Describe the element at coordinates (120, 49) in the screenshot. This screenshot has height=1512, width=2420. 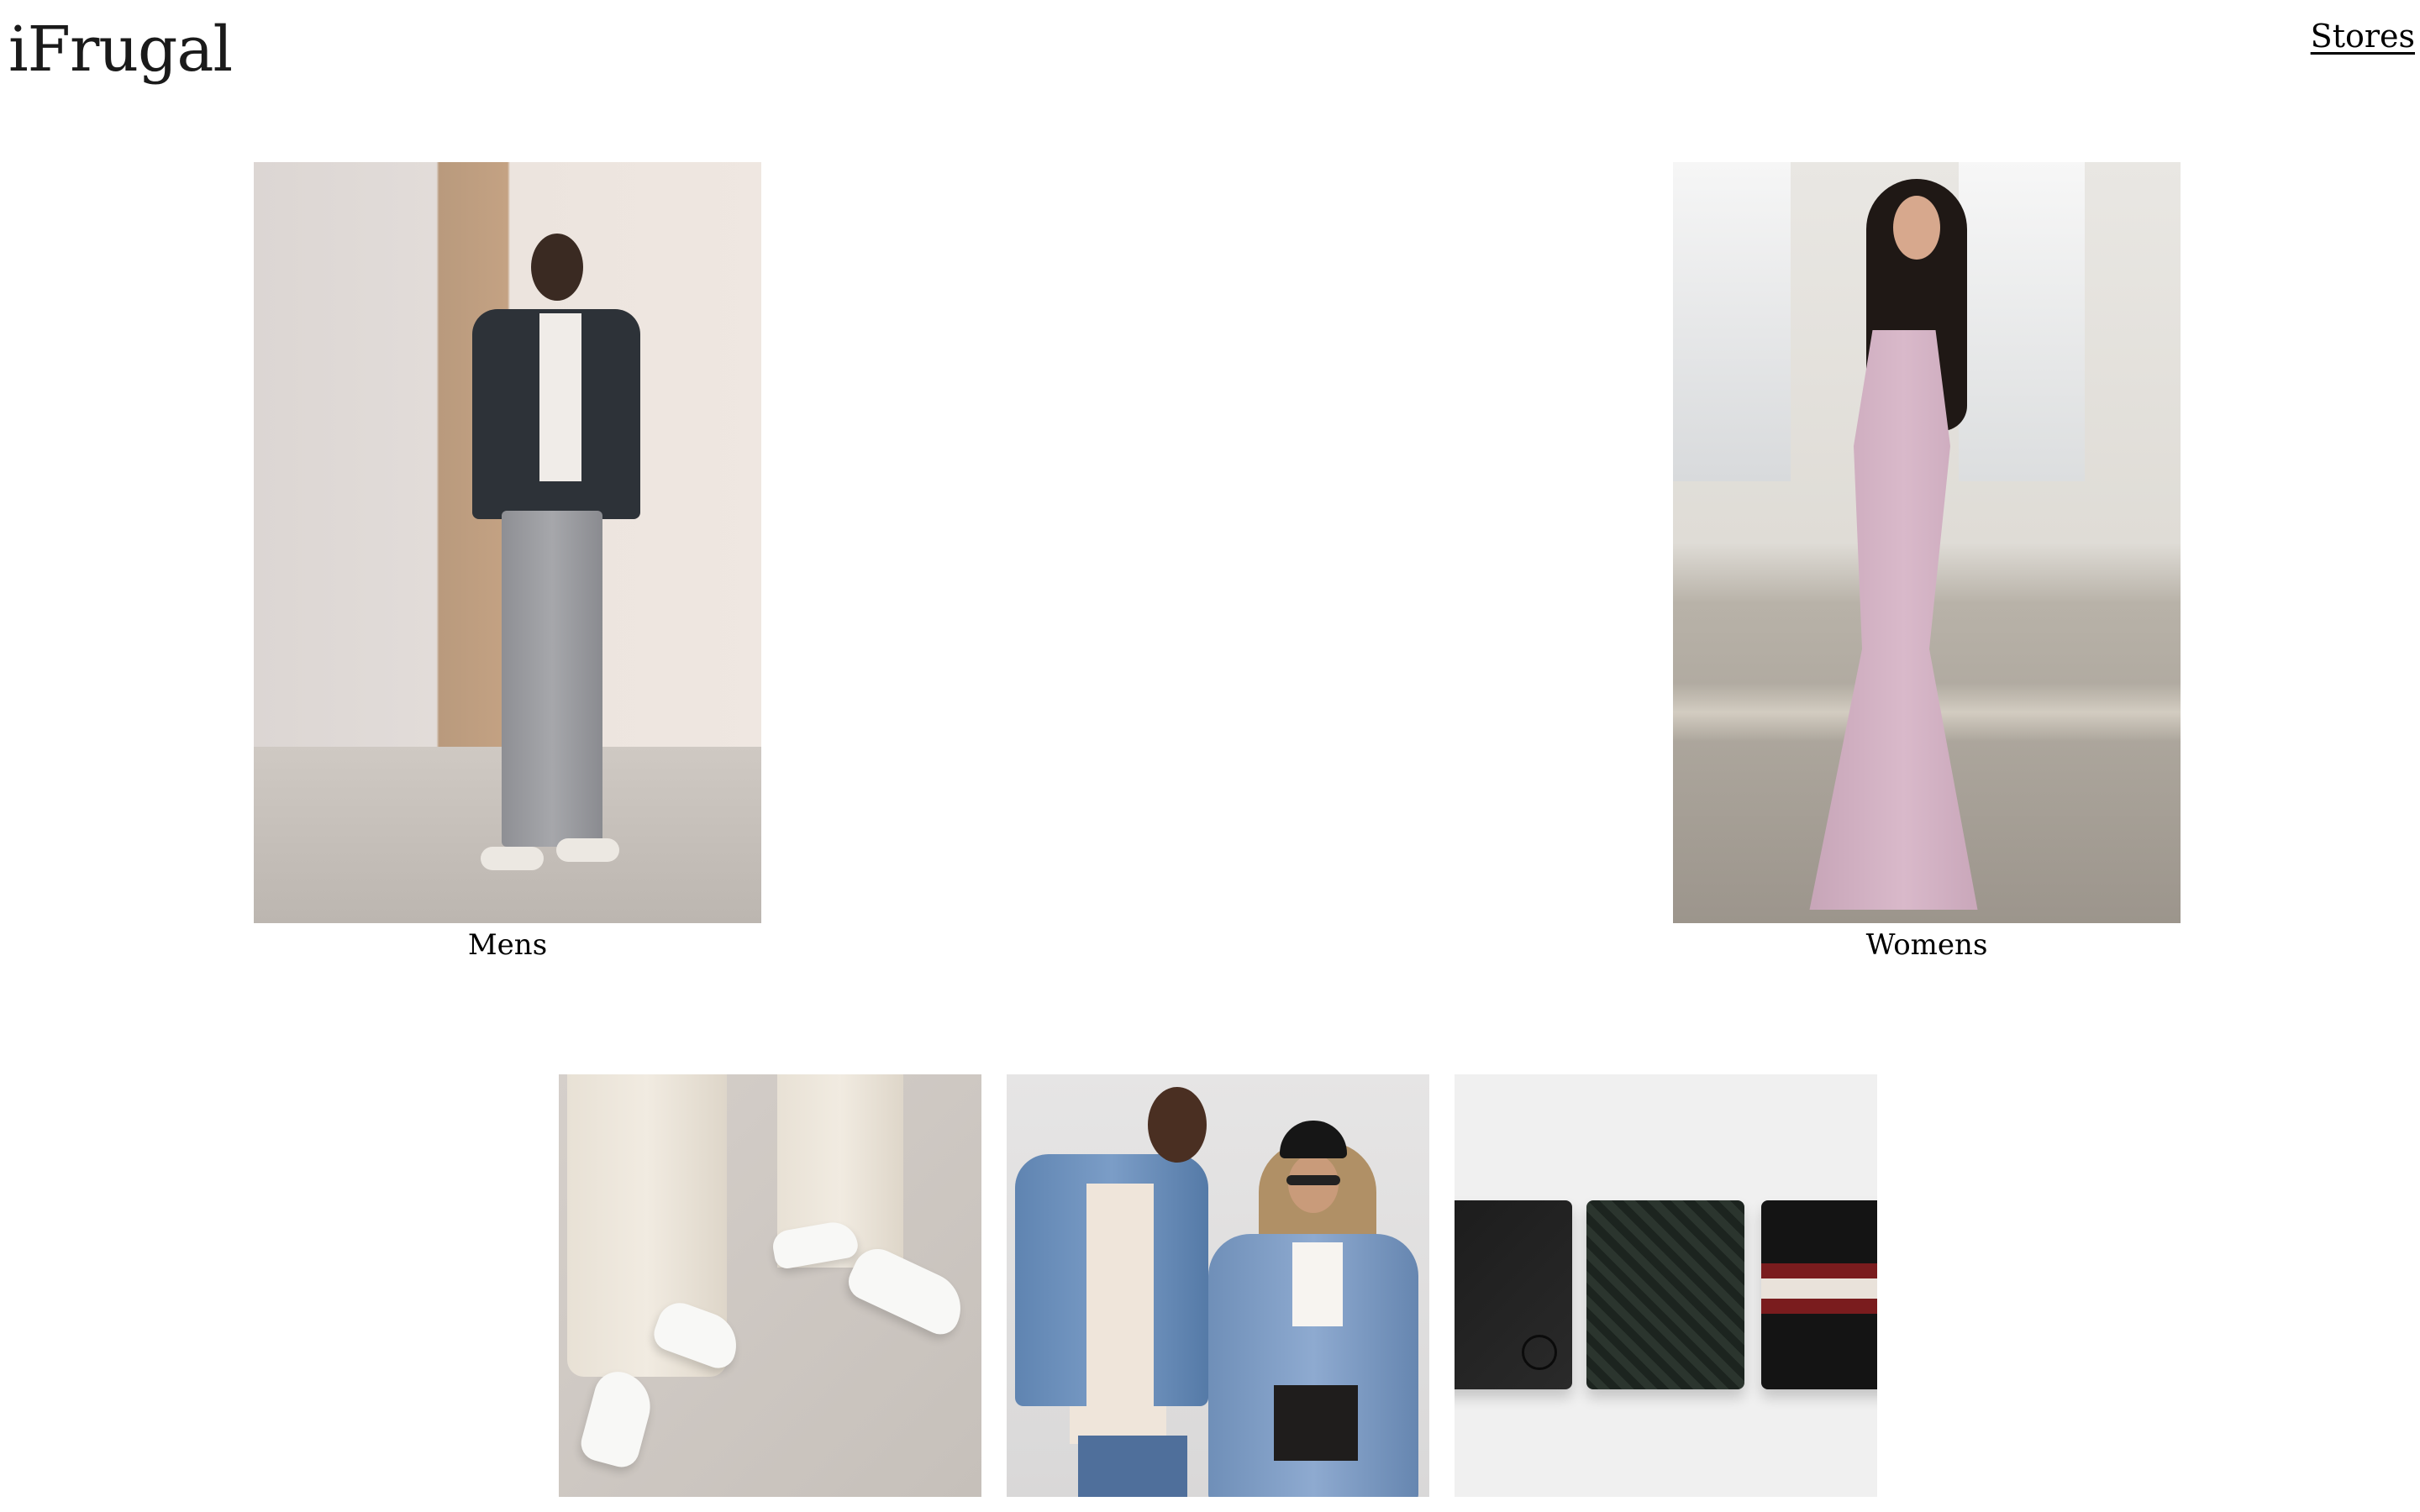
I see `site-logo: iFrugal` at that location.